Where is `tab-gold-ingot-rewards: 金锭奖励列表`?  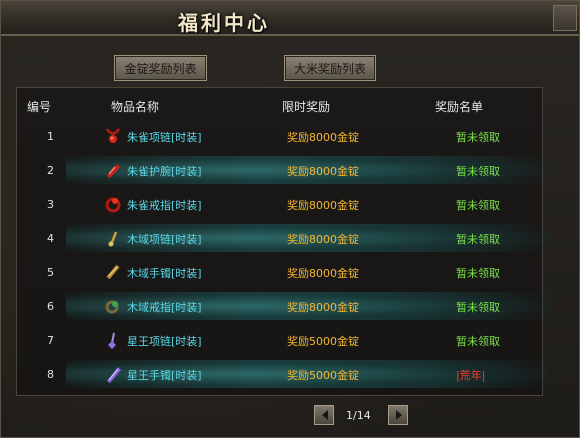 tab-gold-ingot-rewards: 金锭奖励列表 is located at coordinates (160, 68).